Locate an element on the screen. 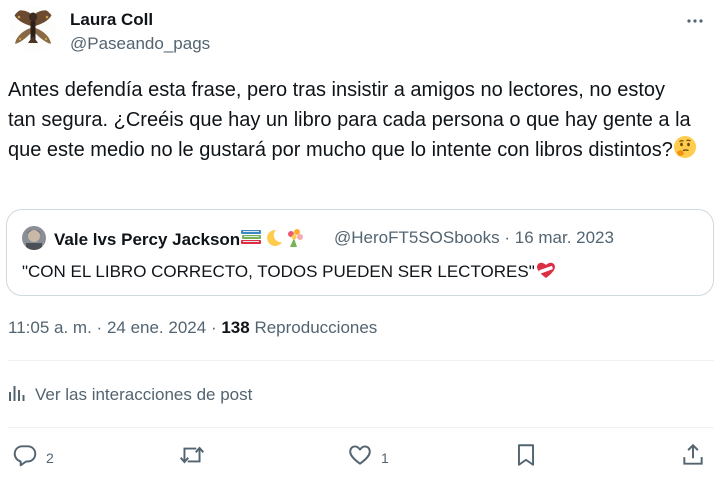 Image resolution: width=715 pixels, height=477 pixels. bookmark-icon is located at coordinates (526, 457).